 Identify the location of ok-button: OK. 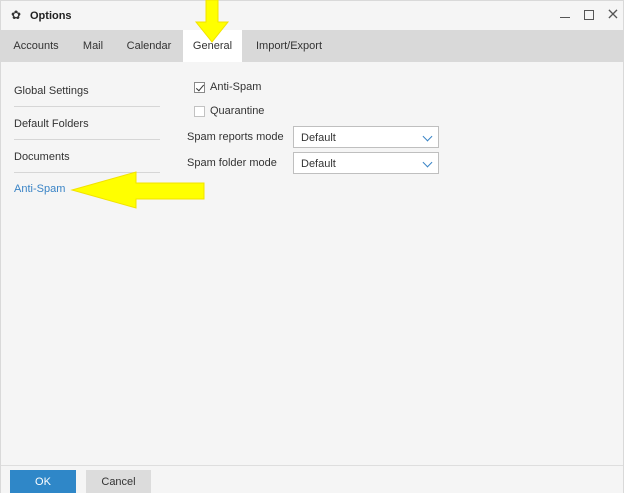
(43, 481).